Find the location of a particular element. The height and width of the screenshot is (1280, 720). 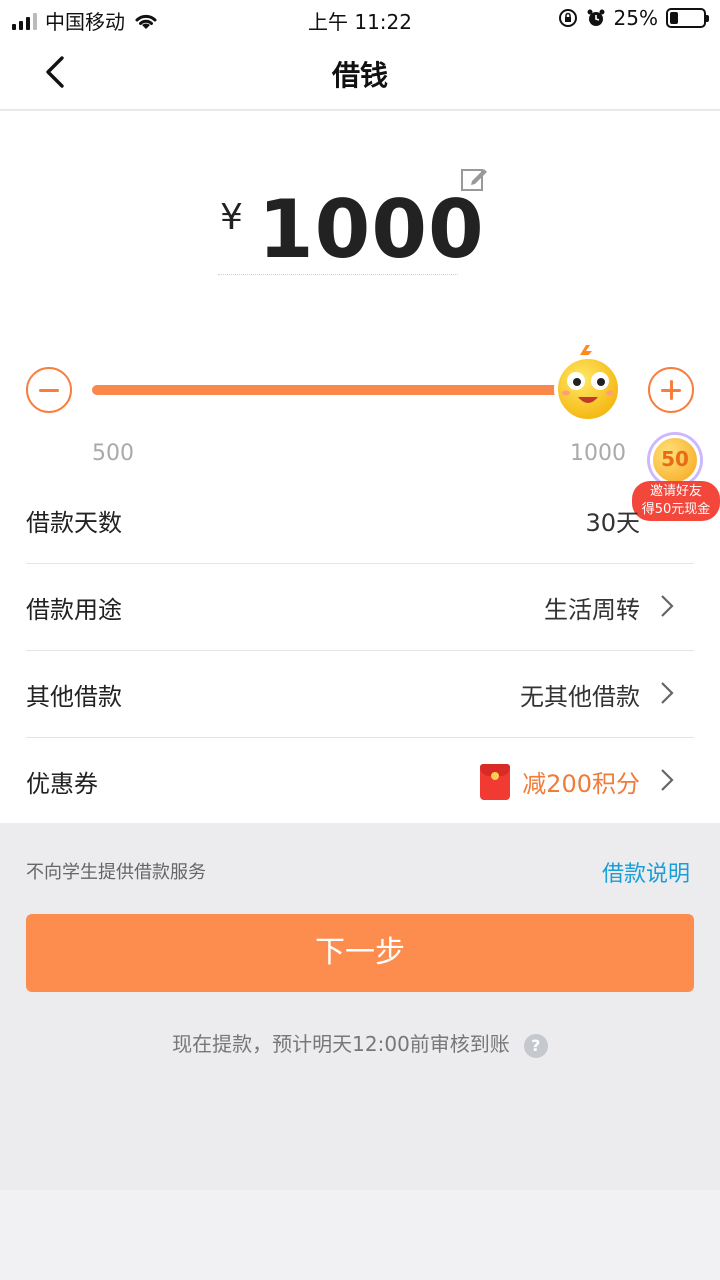

slider-fill is located at coordinates (342, 390).